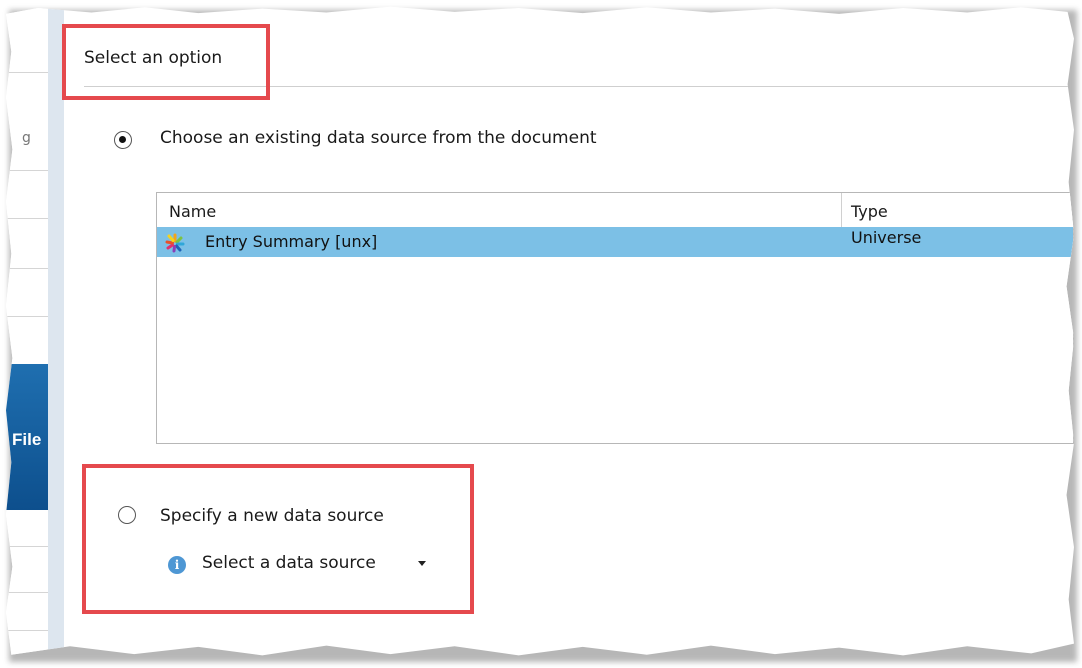 This screenshot has height=668, width=1082. I want to click on panel-divider, so click(56, 331).